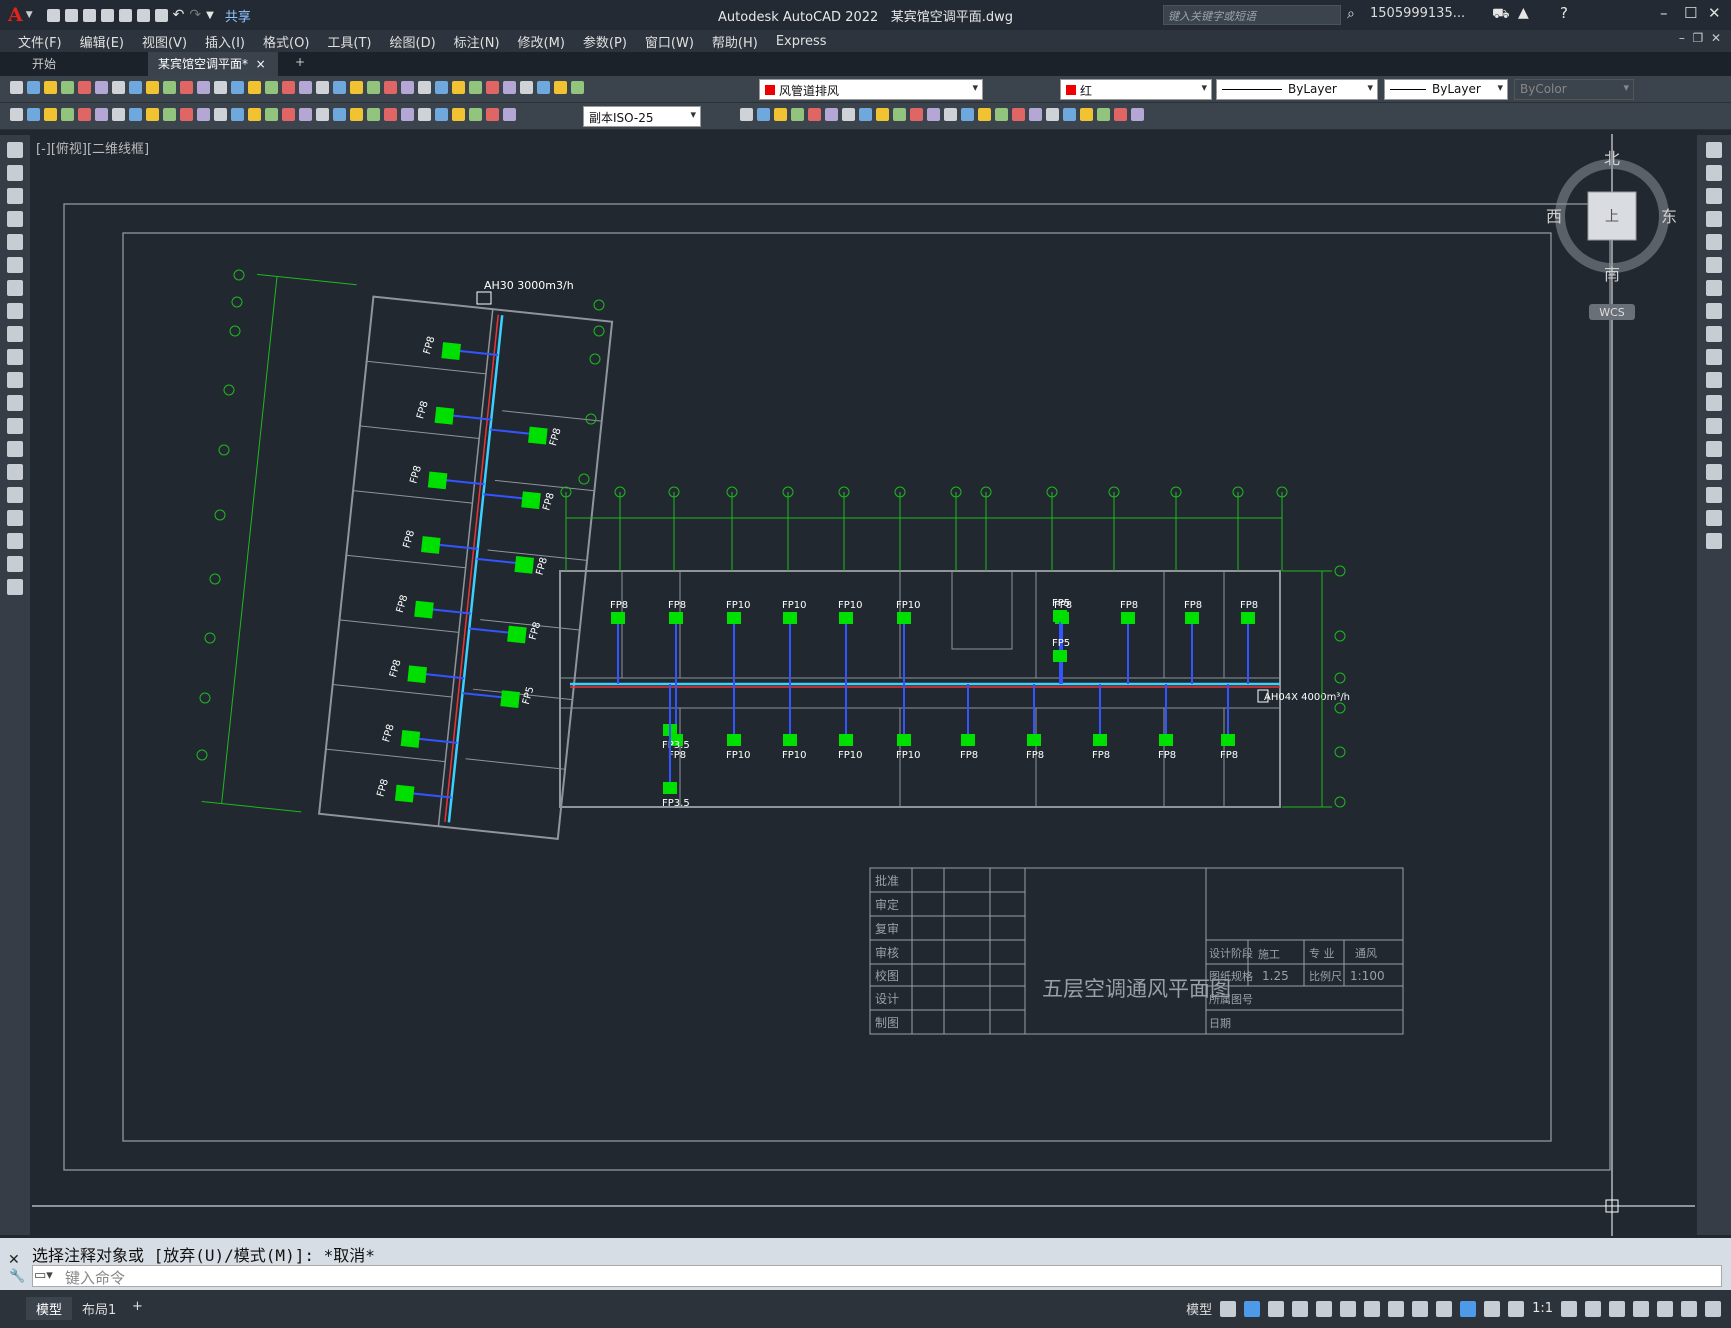  What do you see at coordinates (83, 64) in the screenshot?
I see `tab-start: 开始` at bounding box center [83, 64].